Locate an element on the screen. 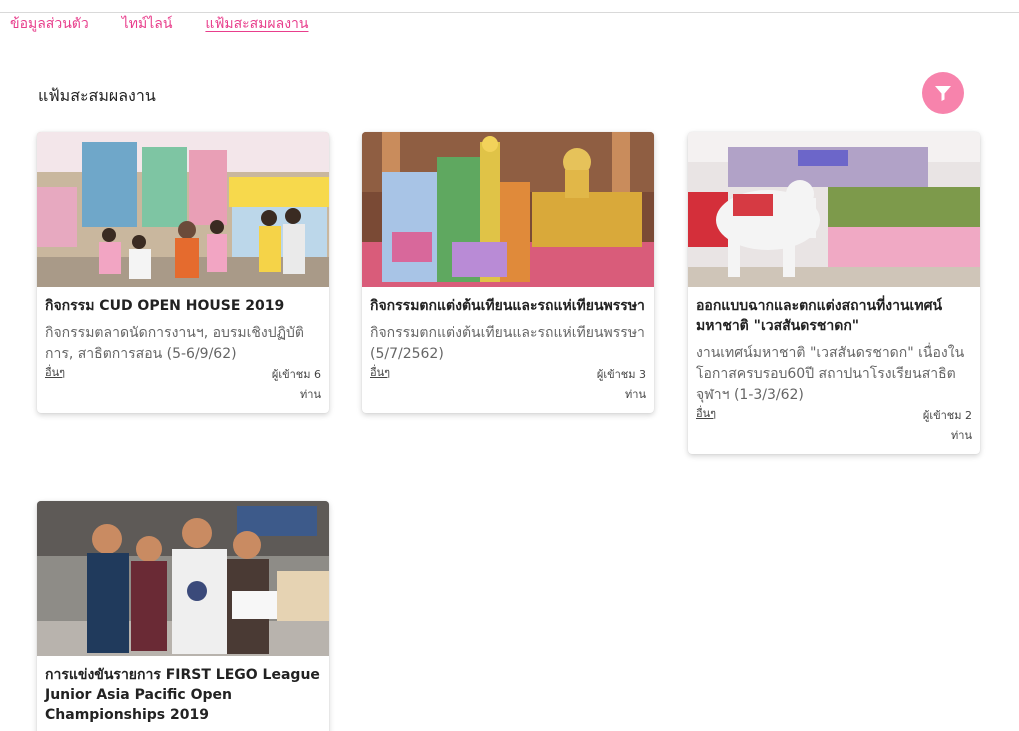 Image resolution: width=1019 pixels, height=731 pixels. card-image-lego-league is located at coordinates (183, 578).